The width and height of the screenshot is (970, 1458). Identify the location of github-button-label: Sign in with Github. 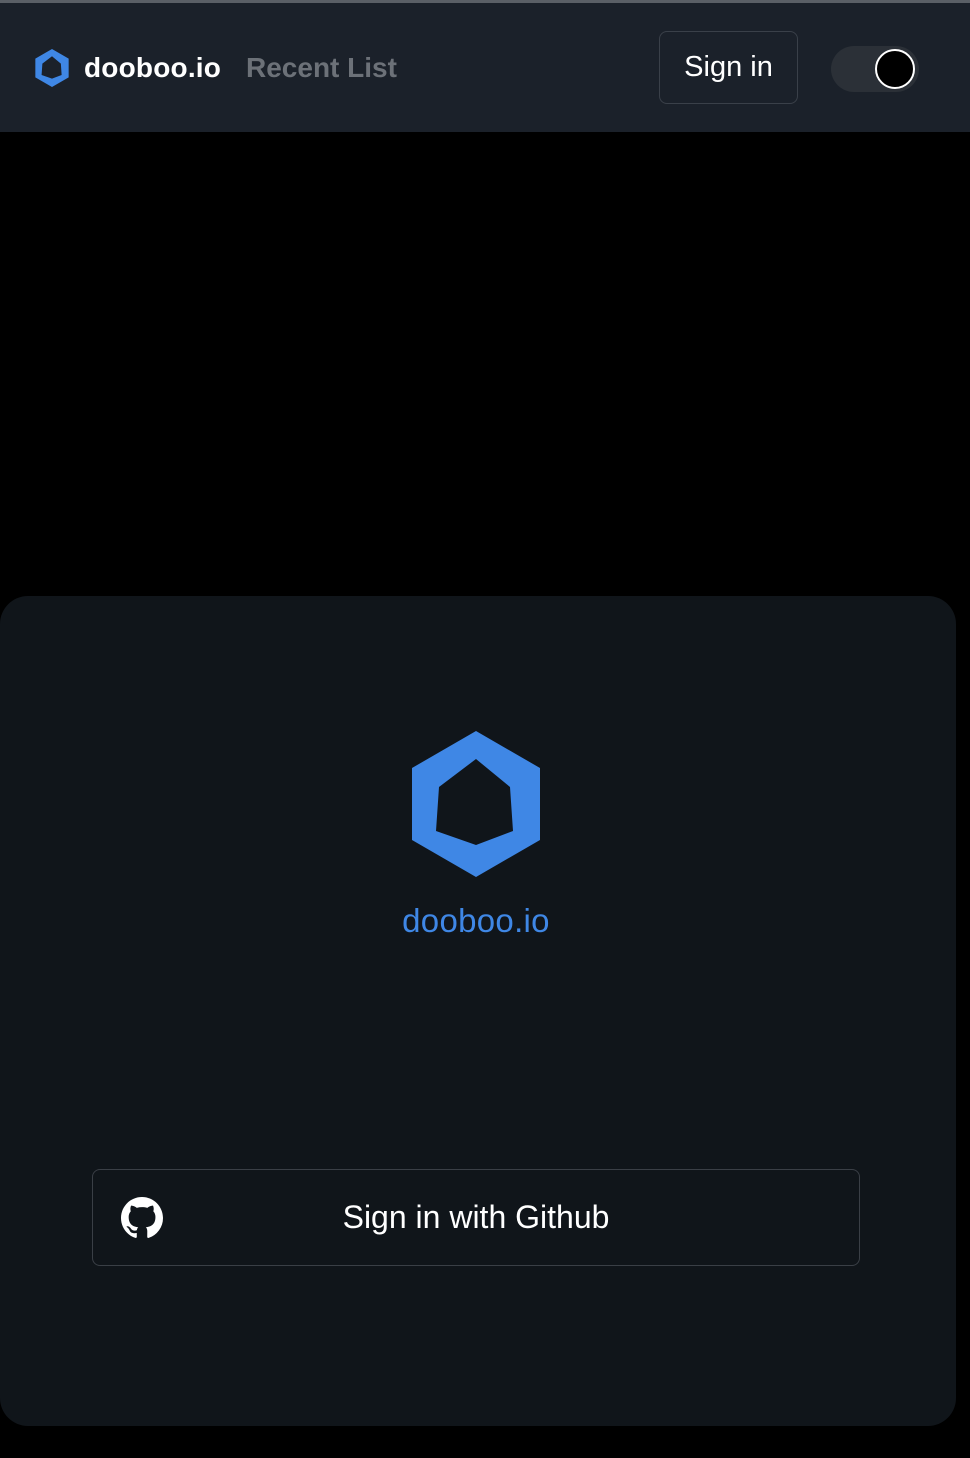
(476, 1217).